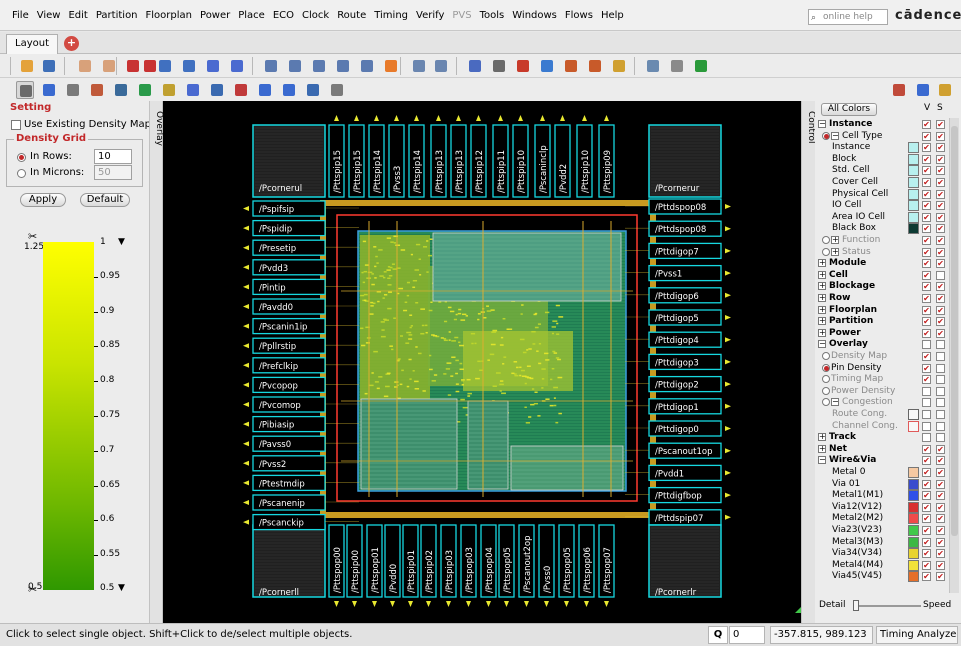 The height and width of the screenshot is (646, 961). What do you see at coordinates (888, 298) in the screenshot?
I see `layer-row: + Row ✔ ✔` at bounding box center [888, 298].